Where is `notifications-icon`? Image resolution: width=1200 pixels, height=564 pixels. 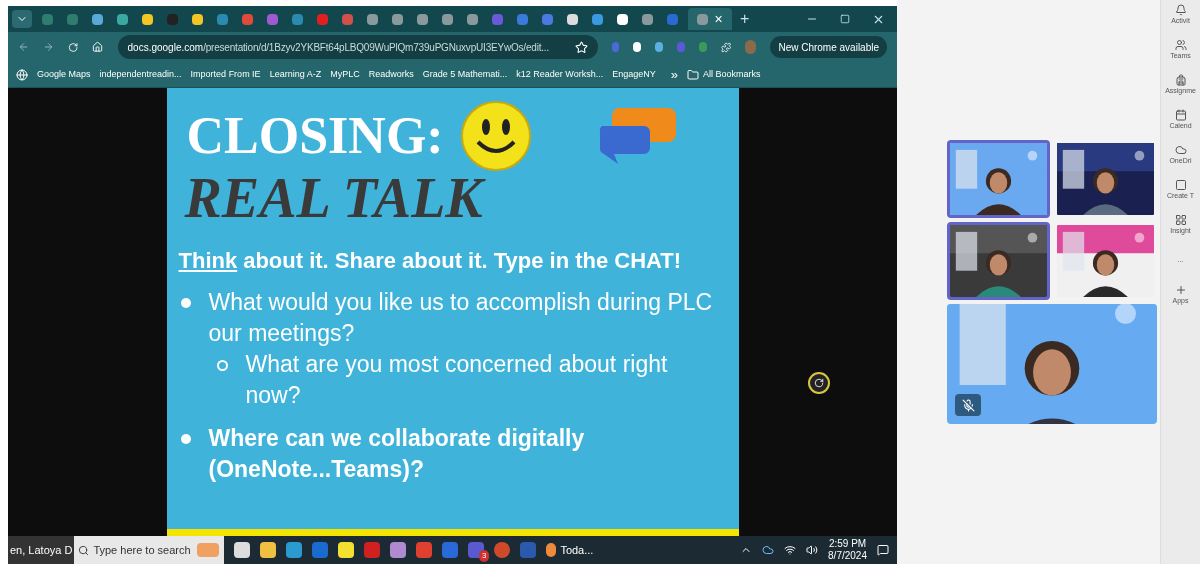
notifications-icon is located at coordinates (883, 550).